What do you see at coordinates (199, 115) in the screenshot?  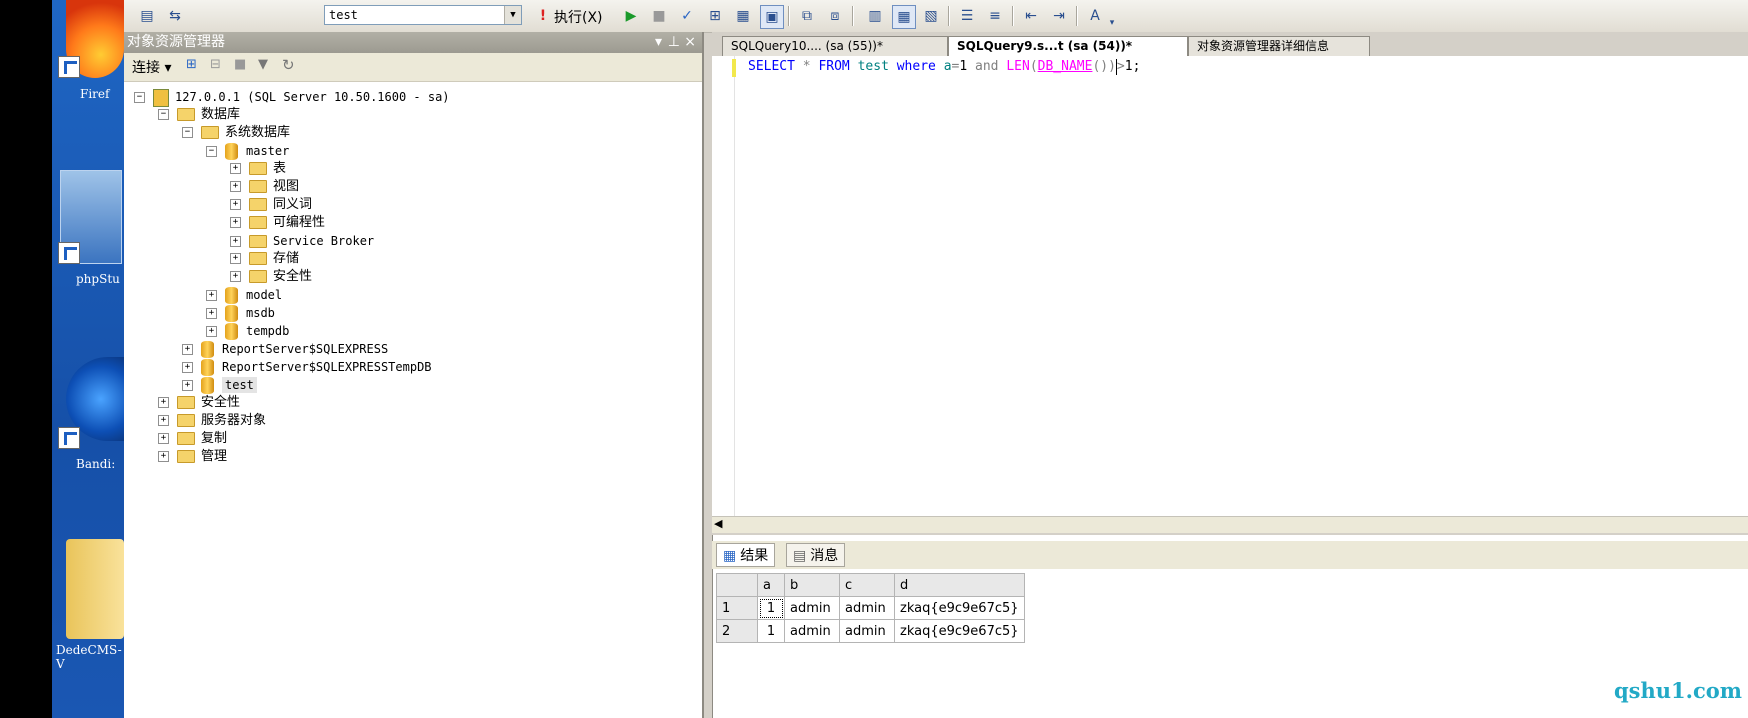 I see `tree-node-databases: − 数据库` at bounding box center [199, 115].